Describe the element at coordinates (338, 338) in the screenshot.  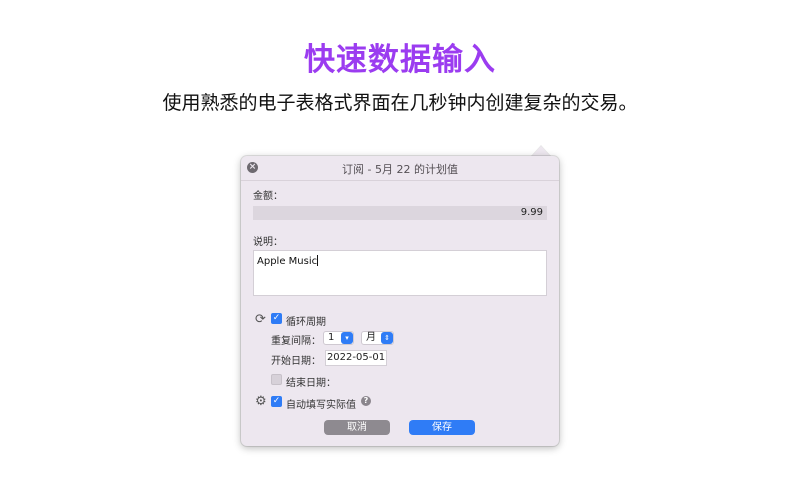
I see `interval-number-select: 1 ▾` at that location.